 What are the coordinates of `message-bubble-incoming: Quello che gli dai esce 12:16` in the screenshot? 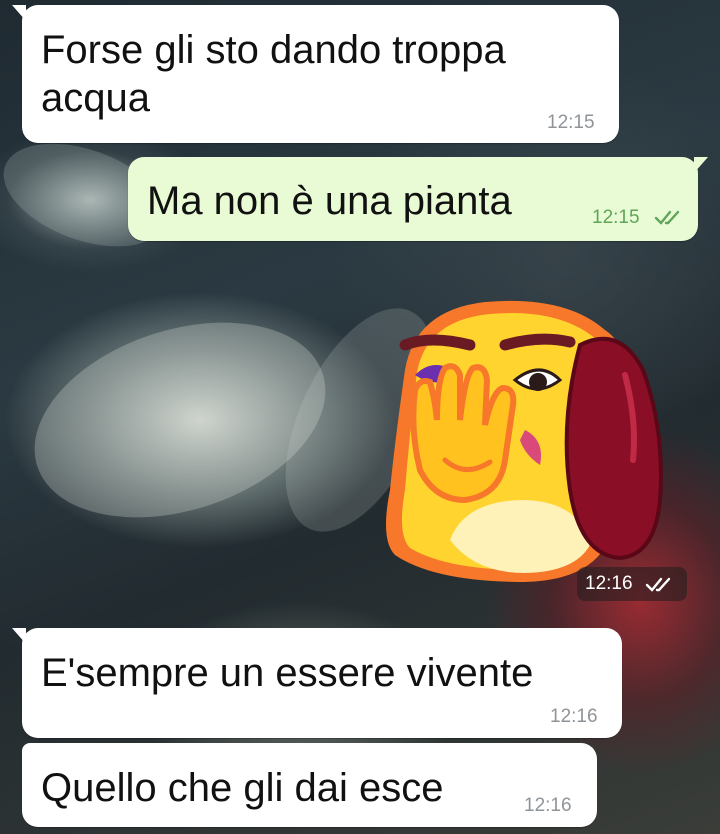 It's located at (309, 785).